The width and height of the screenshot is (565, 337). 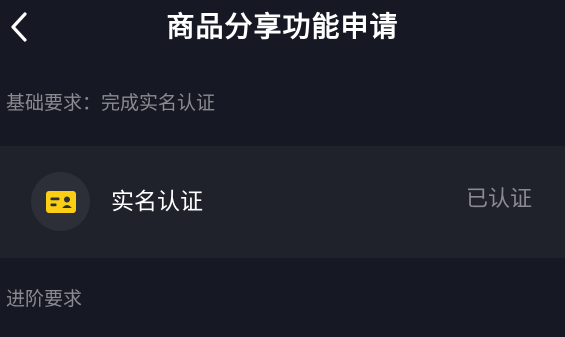 I want to click on id-card-icon-container, so click(x=60, y=201).